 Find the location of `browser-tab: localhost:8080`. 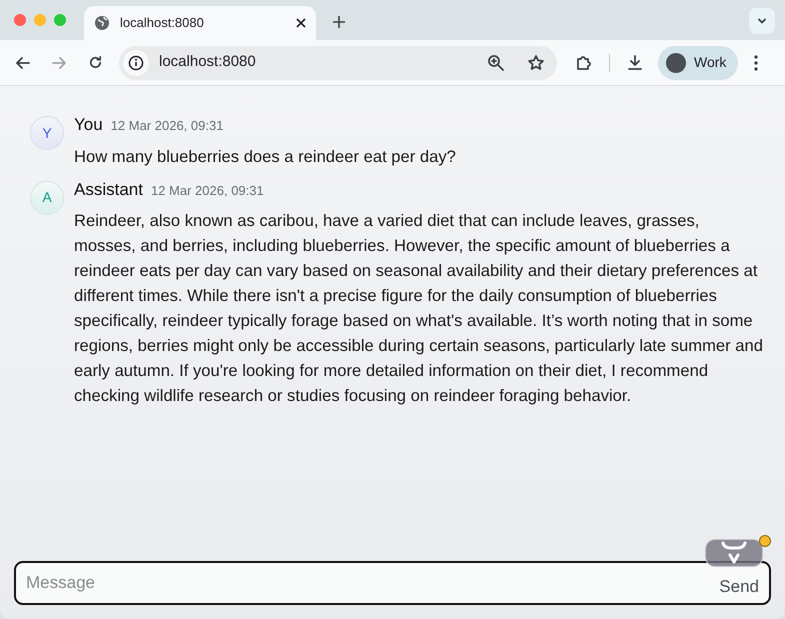

browser-tab: localhost:8080 is located at coordinates (200, 23).